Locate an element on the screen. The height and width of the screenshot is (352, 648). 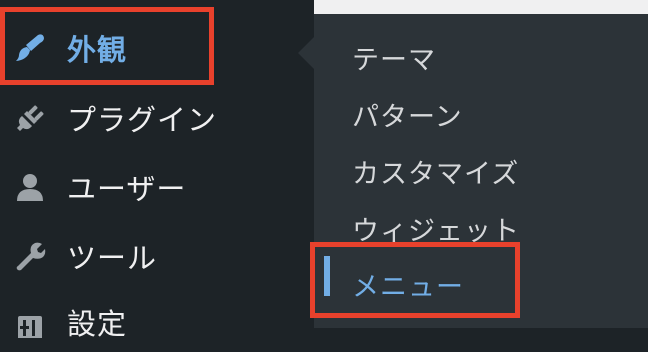
sidebar-item-users: ユーザー is located at coordinates (157, 187).